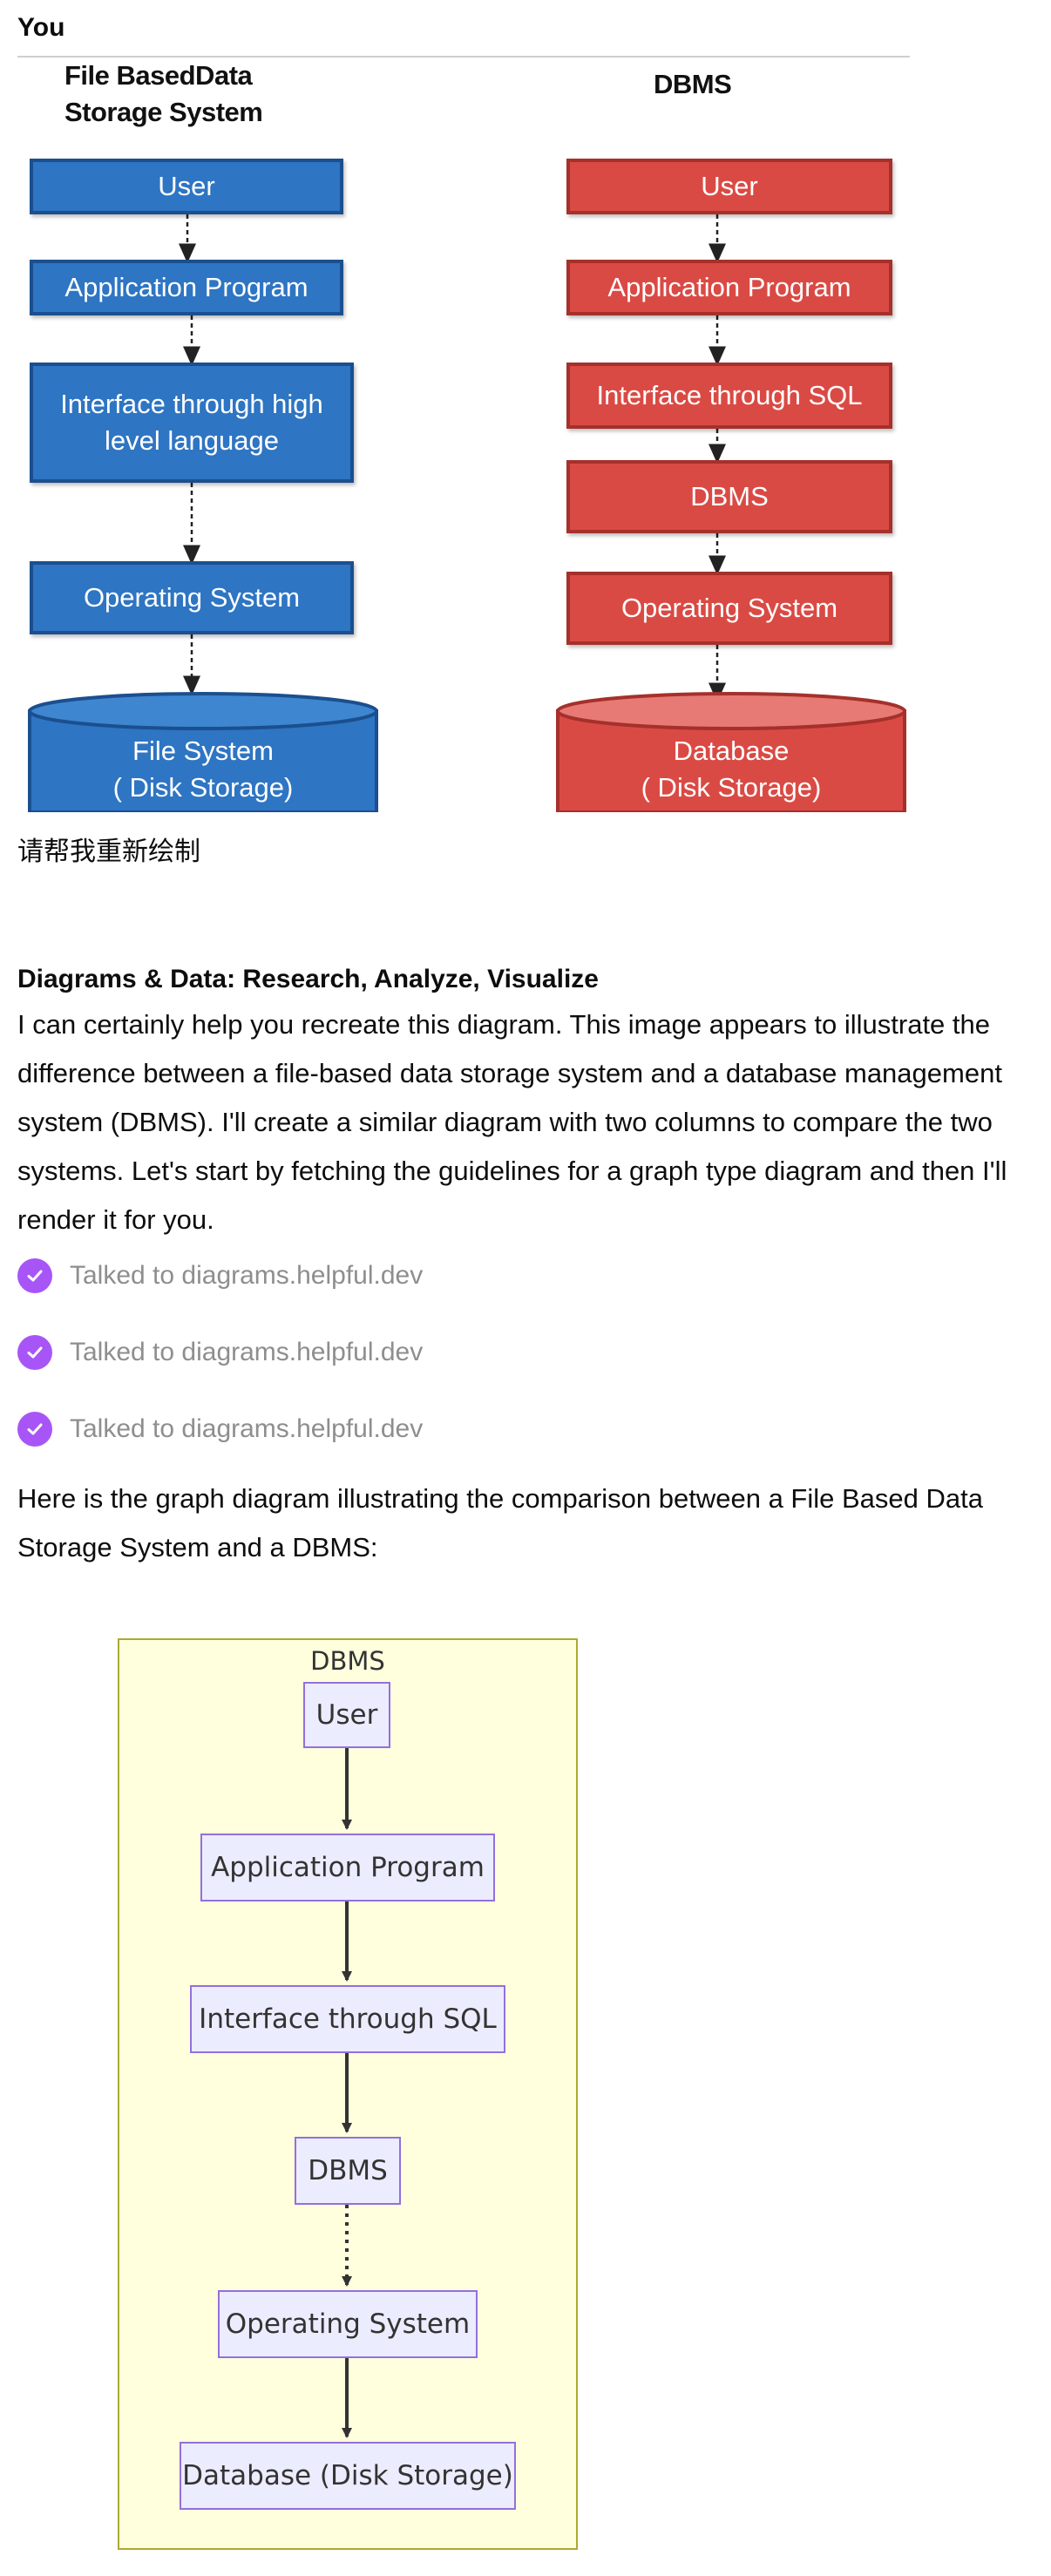 The width and height of the screenshot is (1051, 2576). I want to click on diagram-node-application-program: Application Program, so click(347, 1868).